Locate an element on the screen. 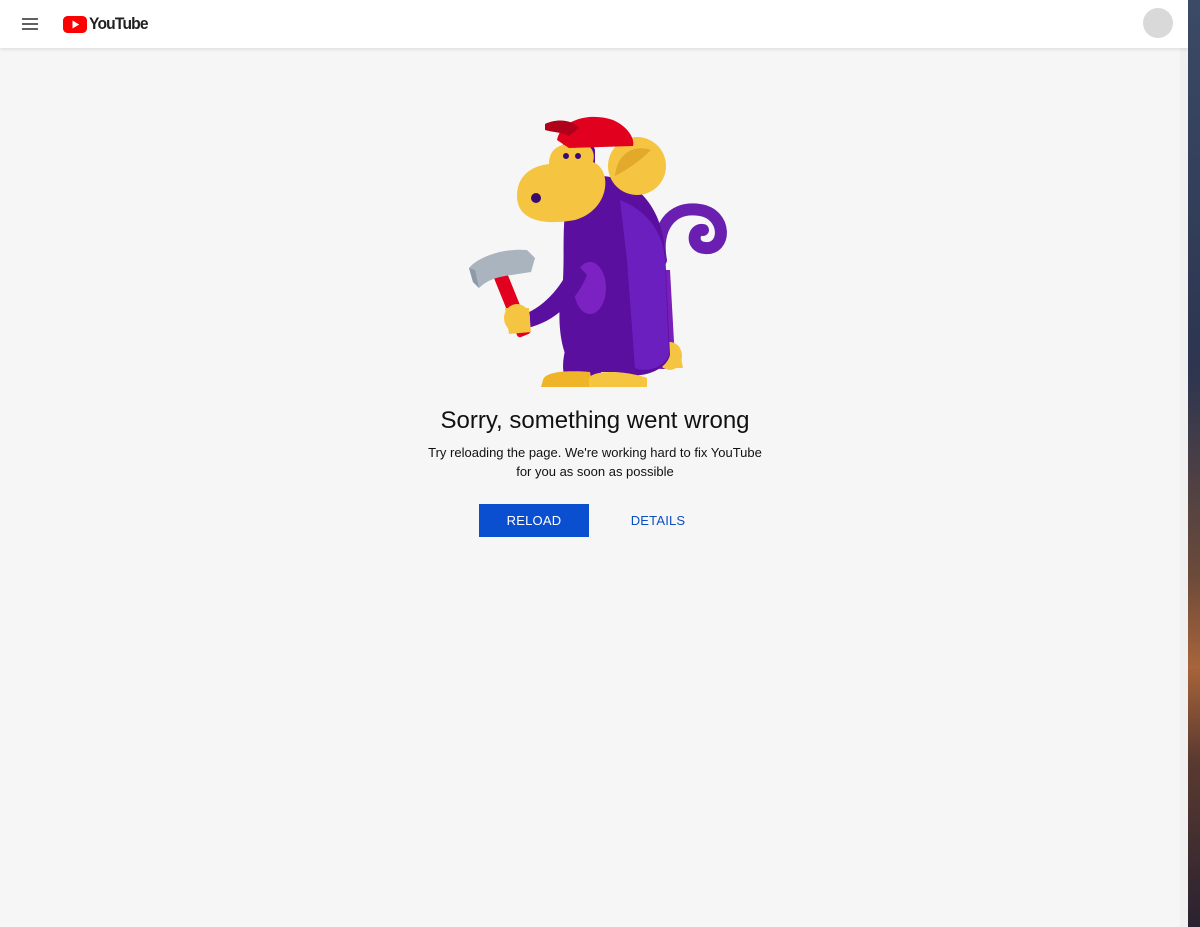 Image resolution: width=1200 pixels, height=927 pixels. account-avatar-icon is located at coordinates (1158, 23).